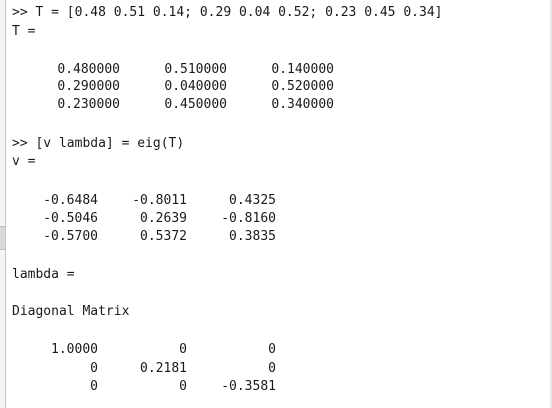  I want to click on t-cell: 0.230000, so click(88, 104).